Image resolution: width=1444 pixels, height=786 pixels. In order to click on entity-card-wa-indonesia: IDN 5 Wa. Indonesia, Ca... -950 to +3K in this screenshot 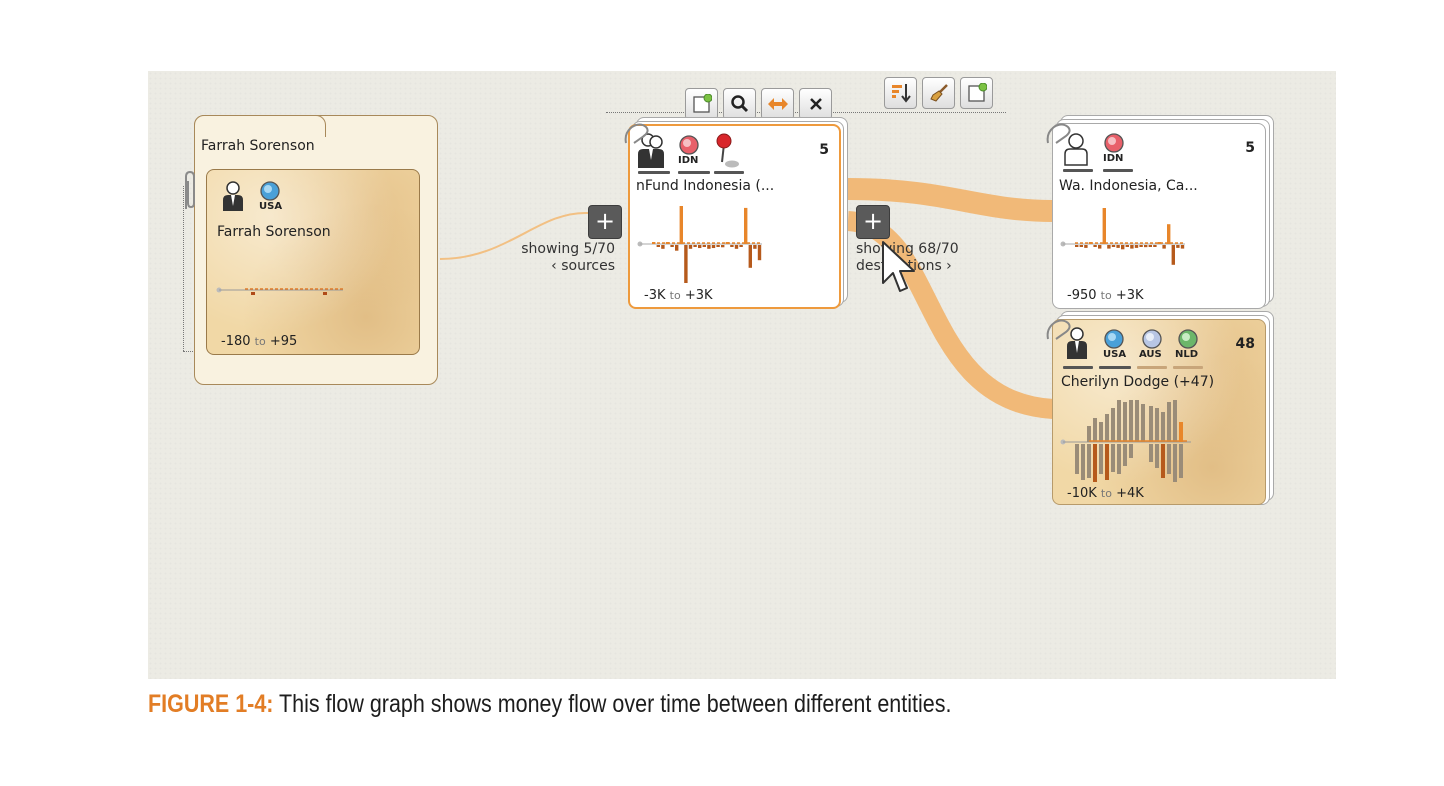, I will do `click(1159, 216)`.